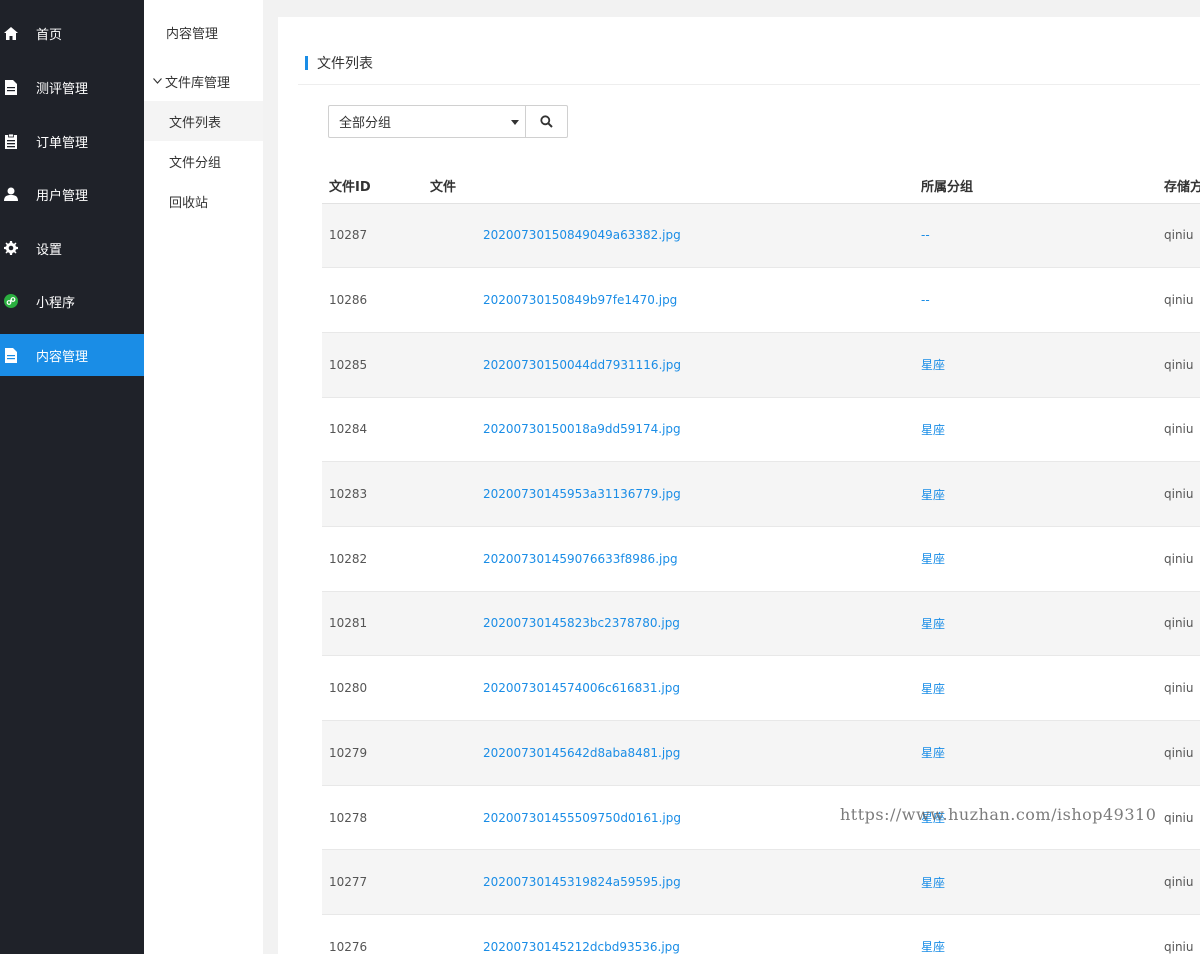  What do you see at coordinates (192, 34) in the screenshot?
I see `subnav-title-label: 内容管理` at bounding box center [192, 34].